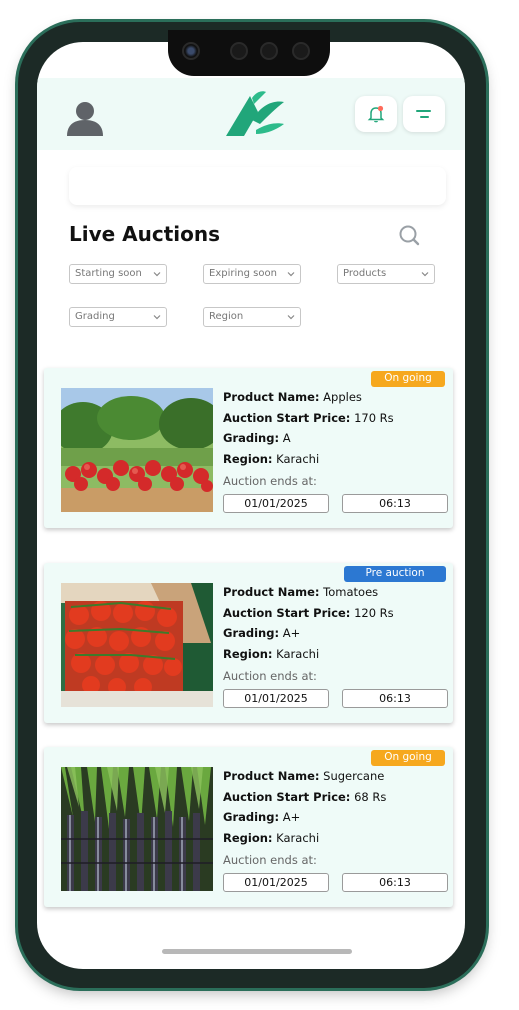 This screenshot has height=1010, width=519. Describe the element at coordinates (255, 113) in the screenshot. I see `leaf-logo-icon` at that location.